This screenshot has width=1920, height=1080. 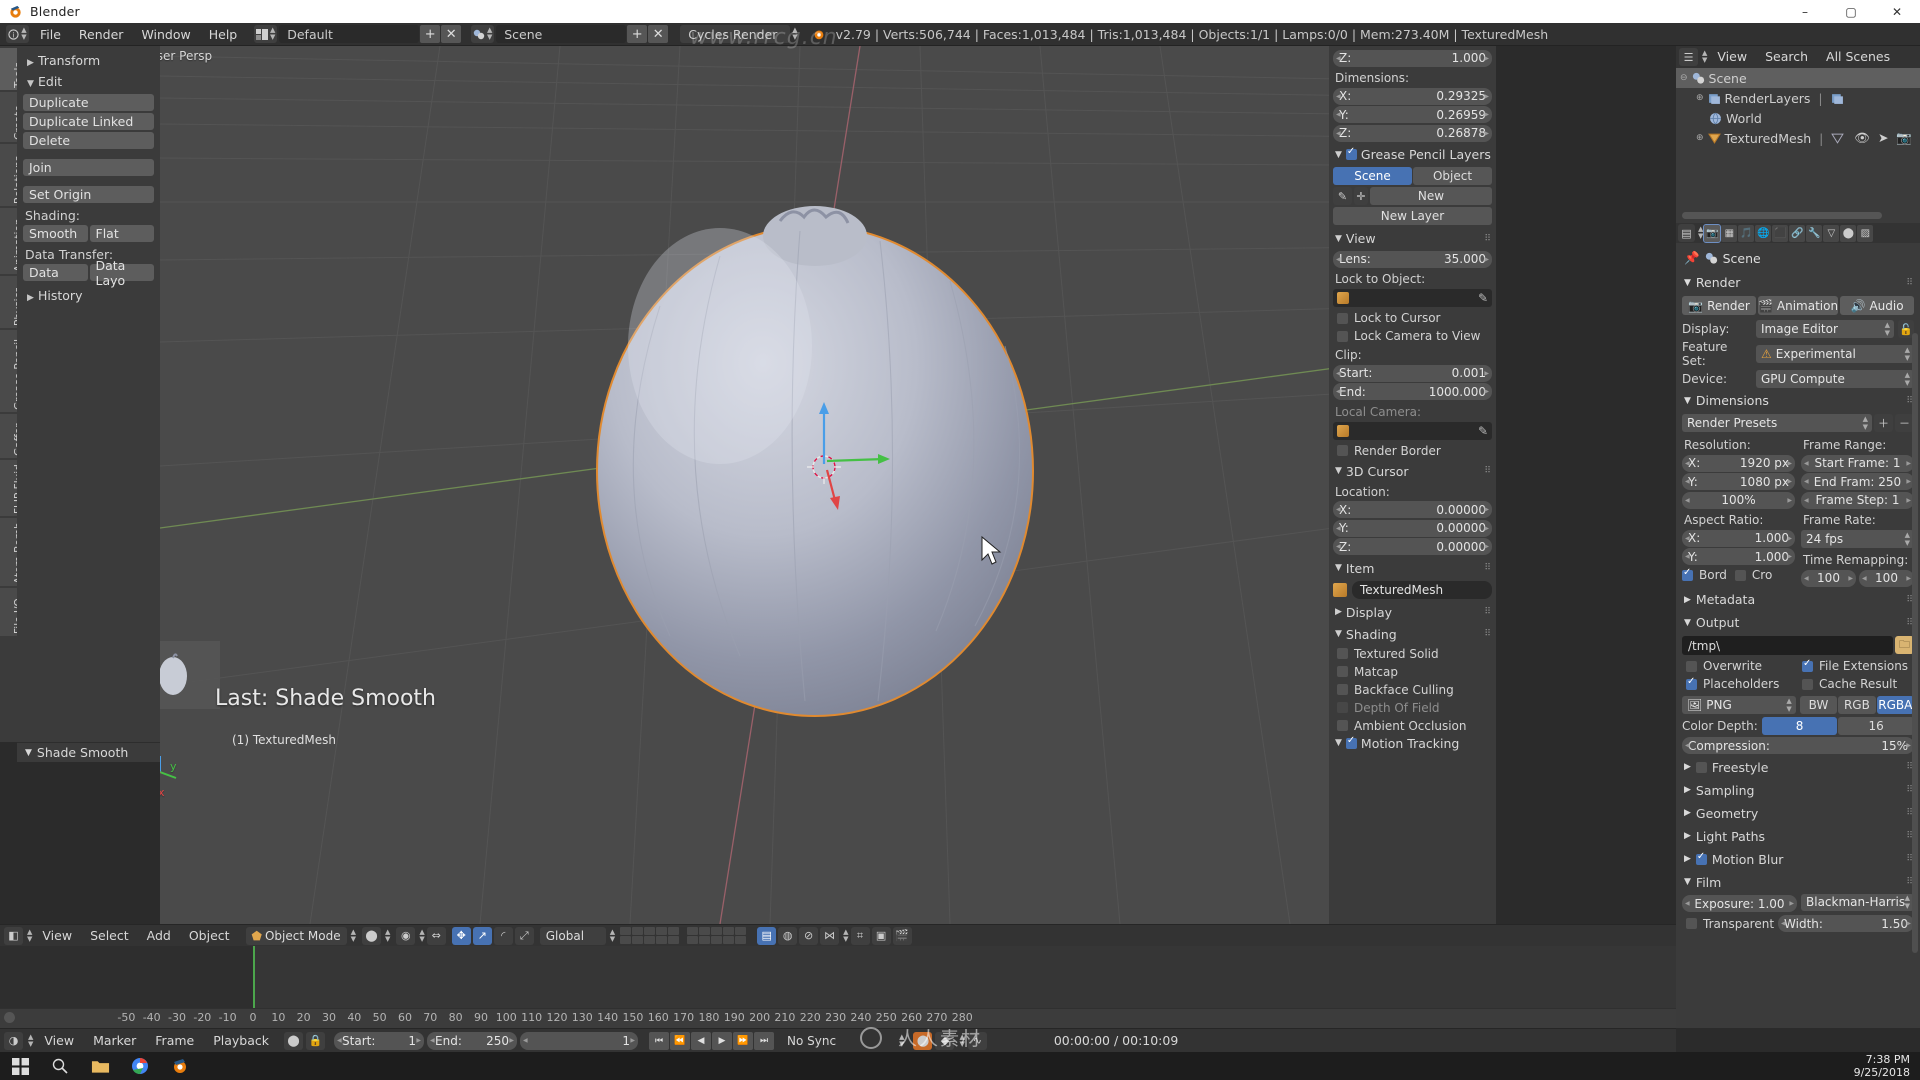 I want to click on motion-blur-panel-header: ▶ Motion Blur ⠿, so click(x=1798, y=859).